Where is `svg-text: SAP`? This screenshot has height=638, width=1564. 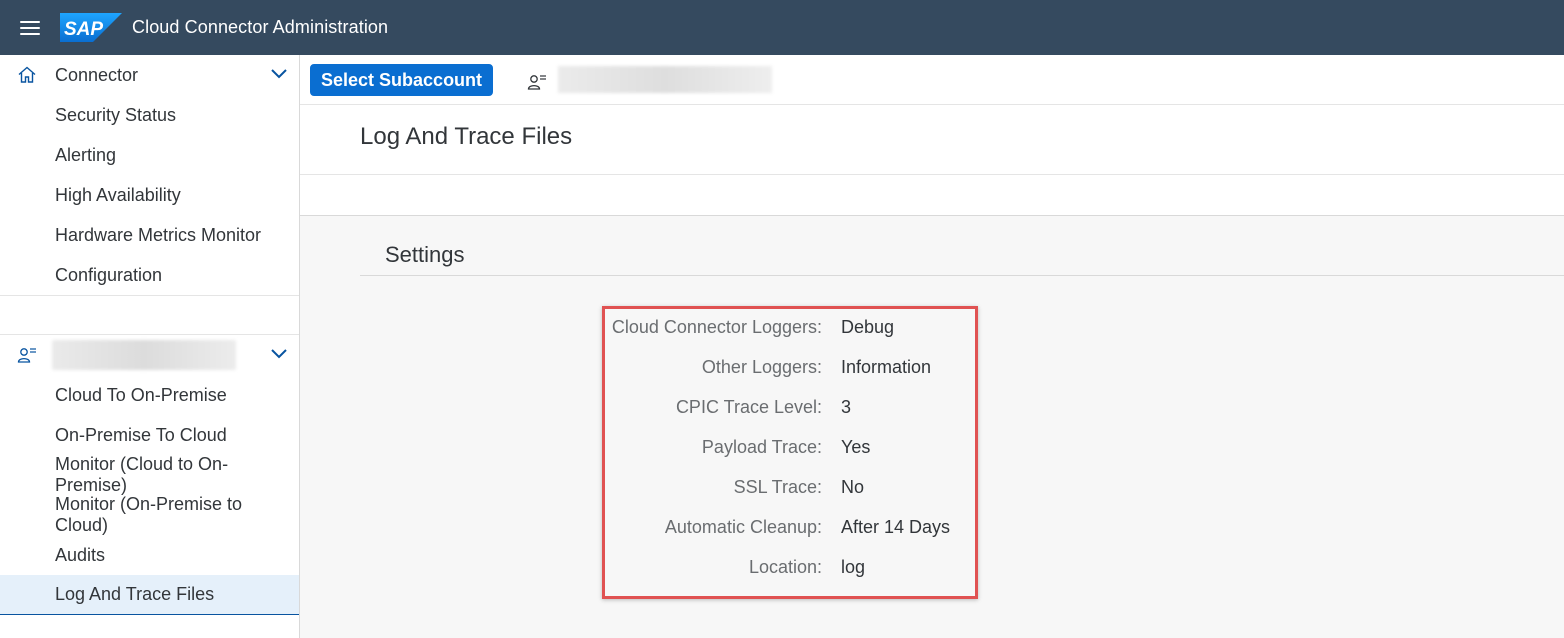 svg-text: SAP is located at coordinates (83, 29).